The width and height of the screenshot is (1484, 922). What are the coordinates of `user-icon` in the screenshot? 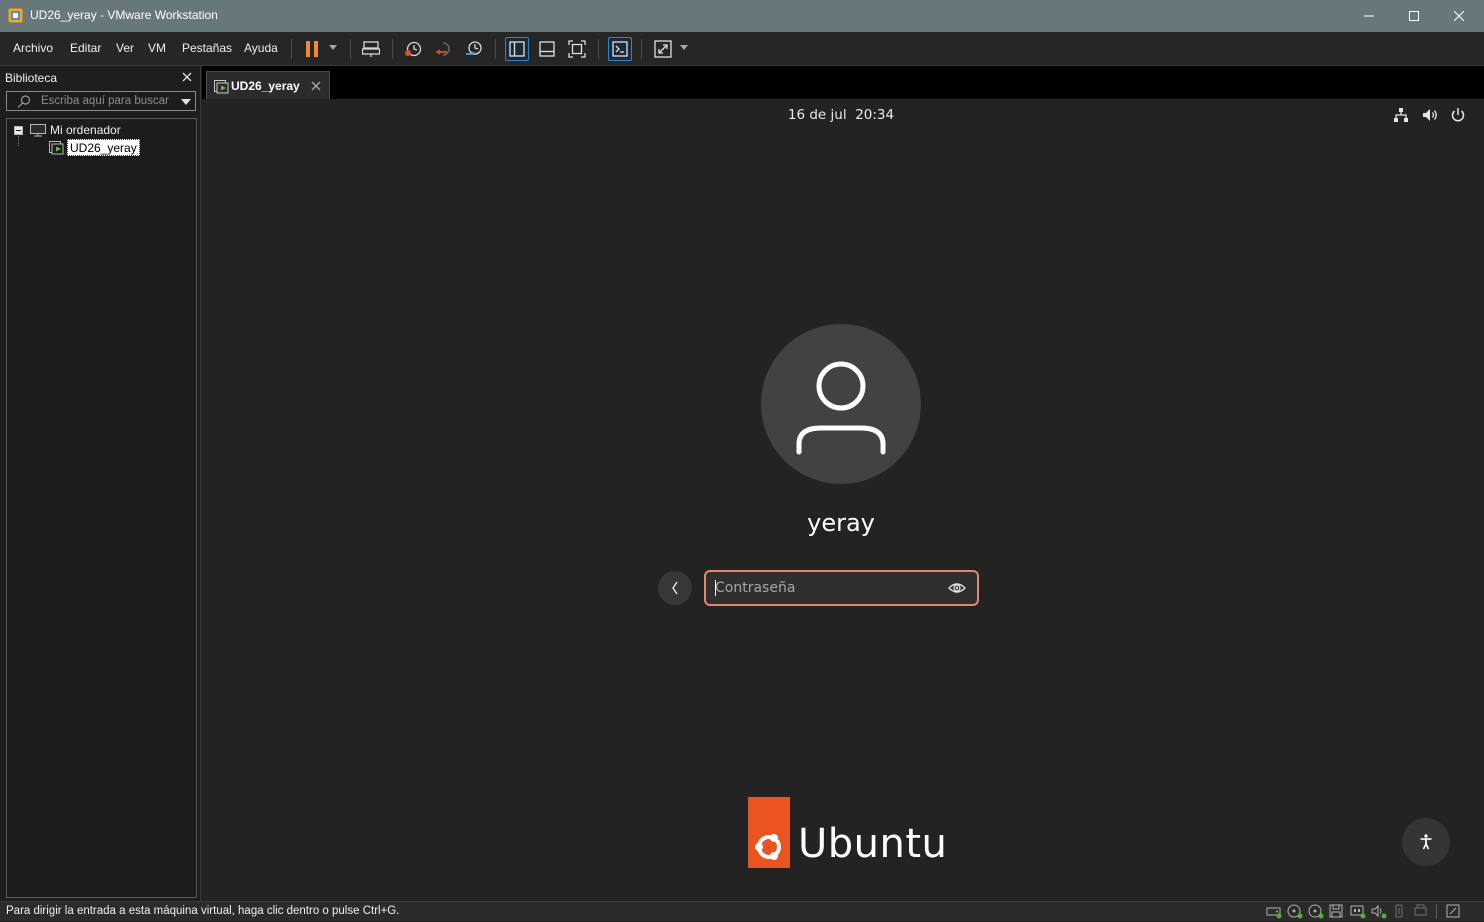 It's located at (841, 408).